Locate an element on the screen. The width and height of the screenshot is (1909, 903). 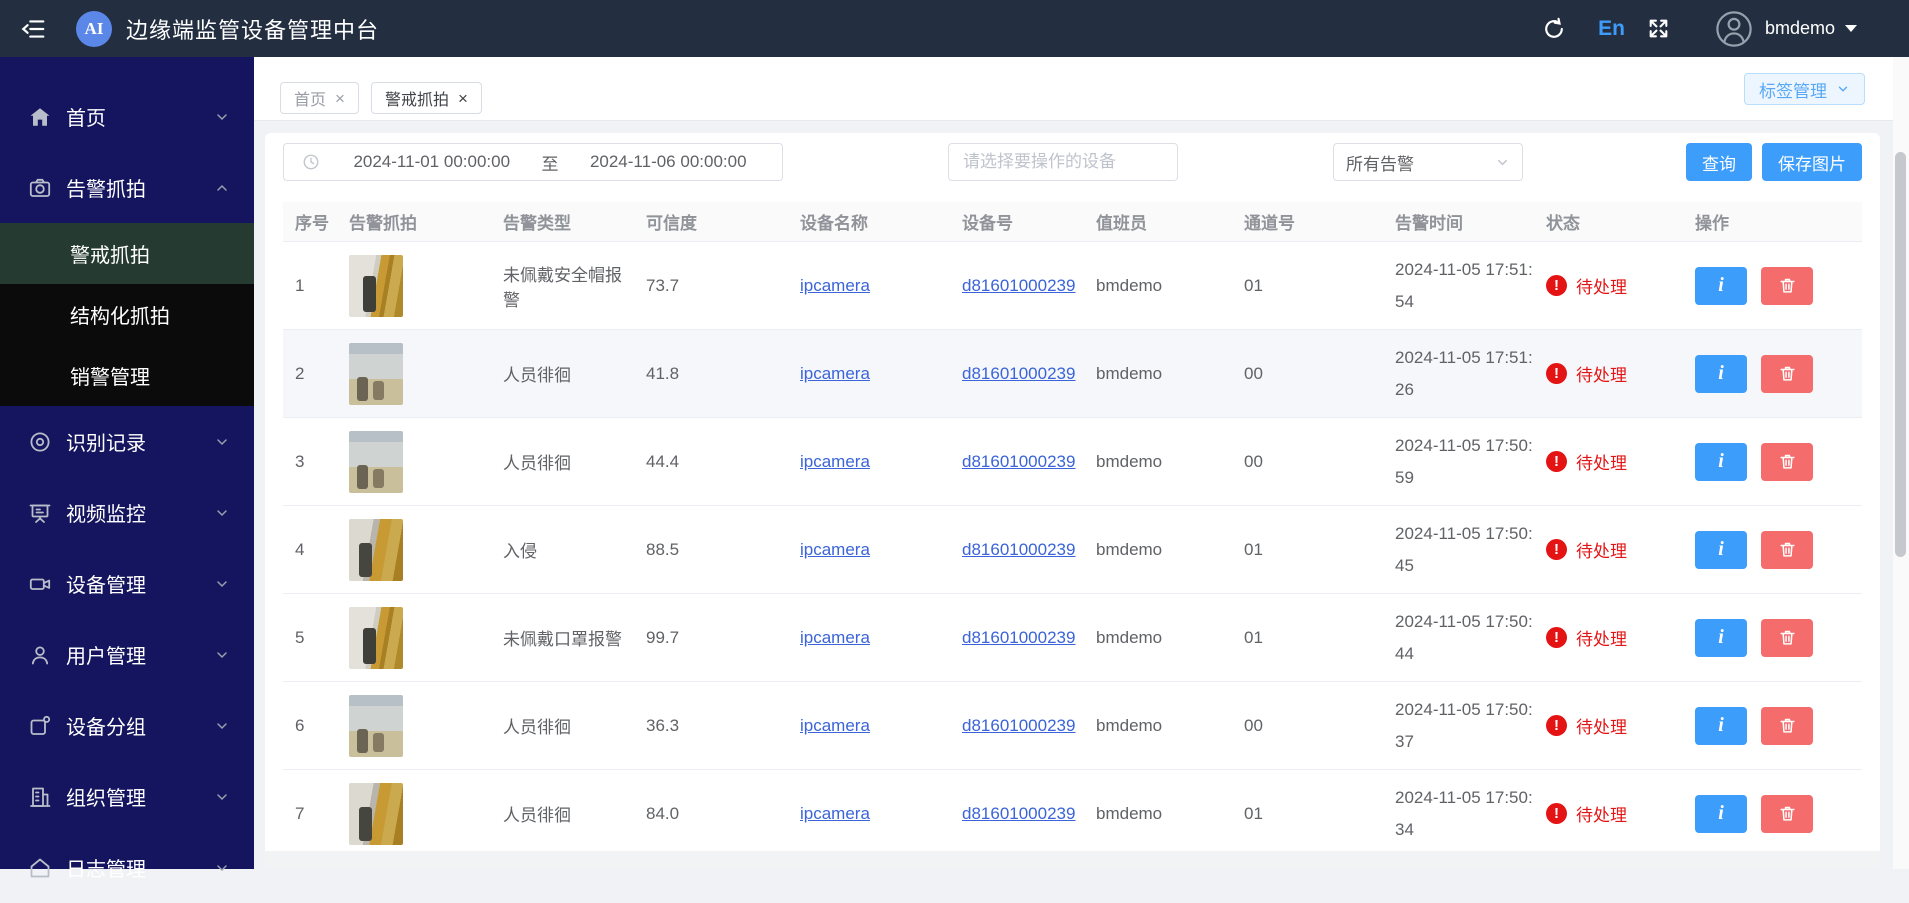
sidebar-item-user-management: 用户管理 is located at coordinates (127, 654).